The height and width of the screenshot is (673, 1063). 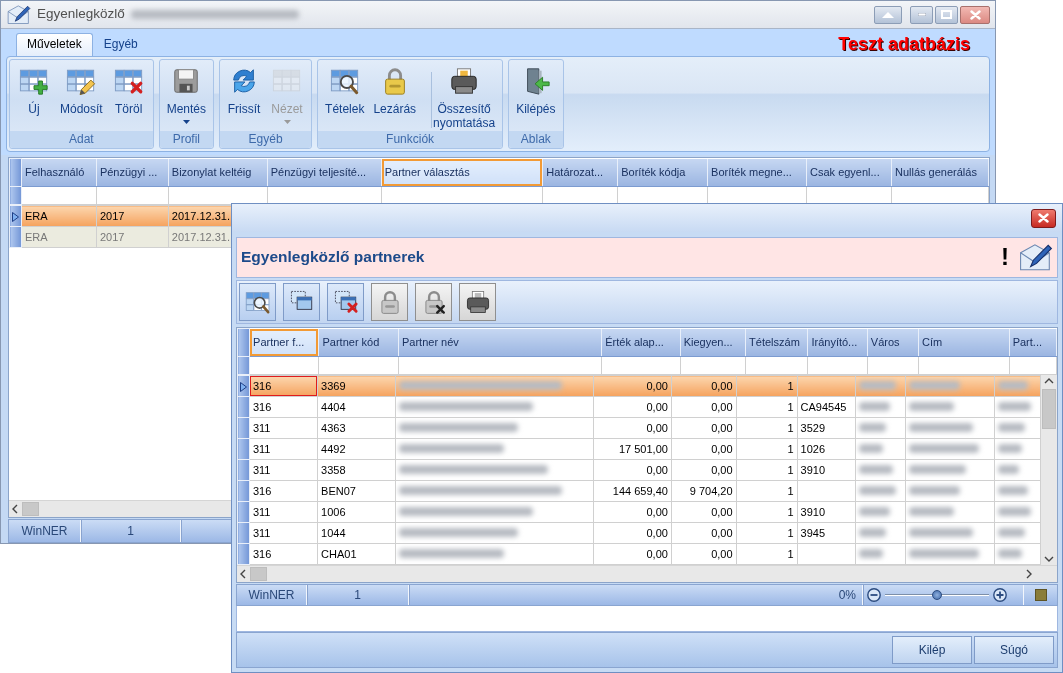 I want to click on ribbon-button: Frissít, so click(x=244, y=96).